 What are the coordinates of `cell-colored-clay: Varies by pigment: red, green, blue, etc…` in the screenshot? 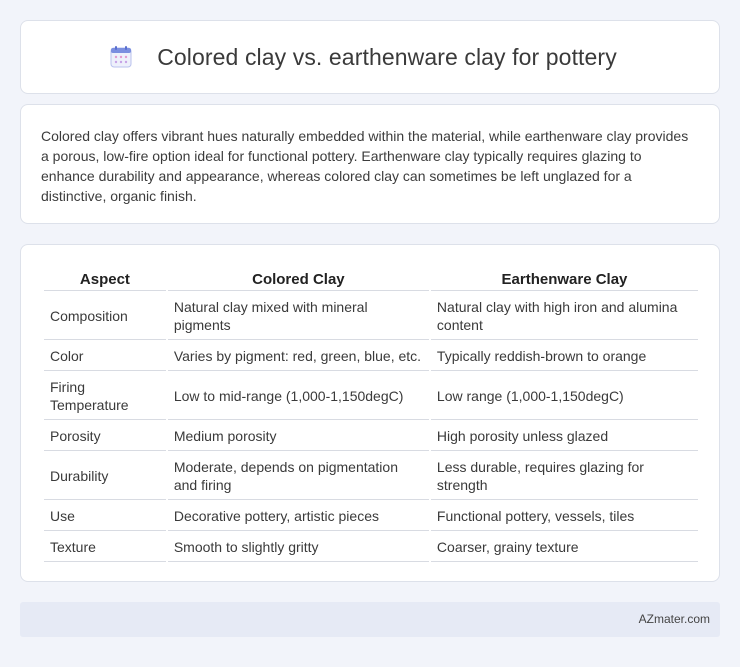 It's located at (298, 356).